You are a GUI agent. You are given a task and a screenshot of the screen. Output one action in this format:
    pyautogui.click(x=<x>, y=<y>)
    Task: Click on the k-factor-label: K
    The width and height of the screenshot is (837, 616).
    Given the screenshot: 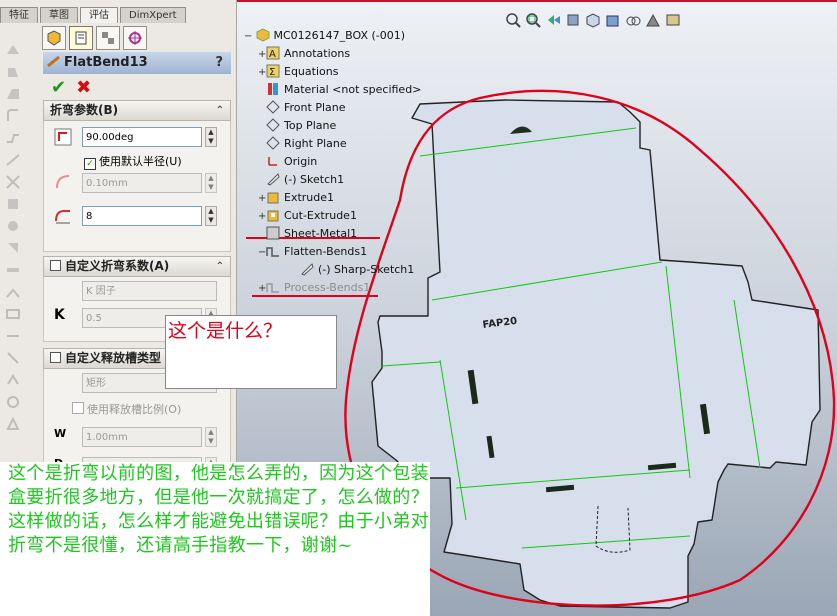 What is the action you would take?
    pyautogui.click(x=59, y=315)
    